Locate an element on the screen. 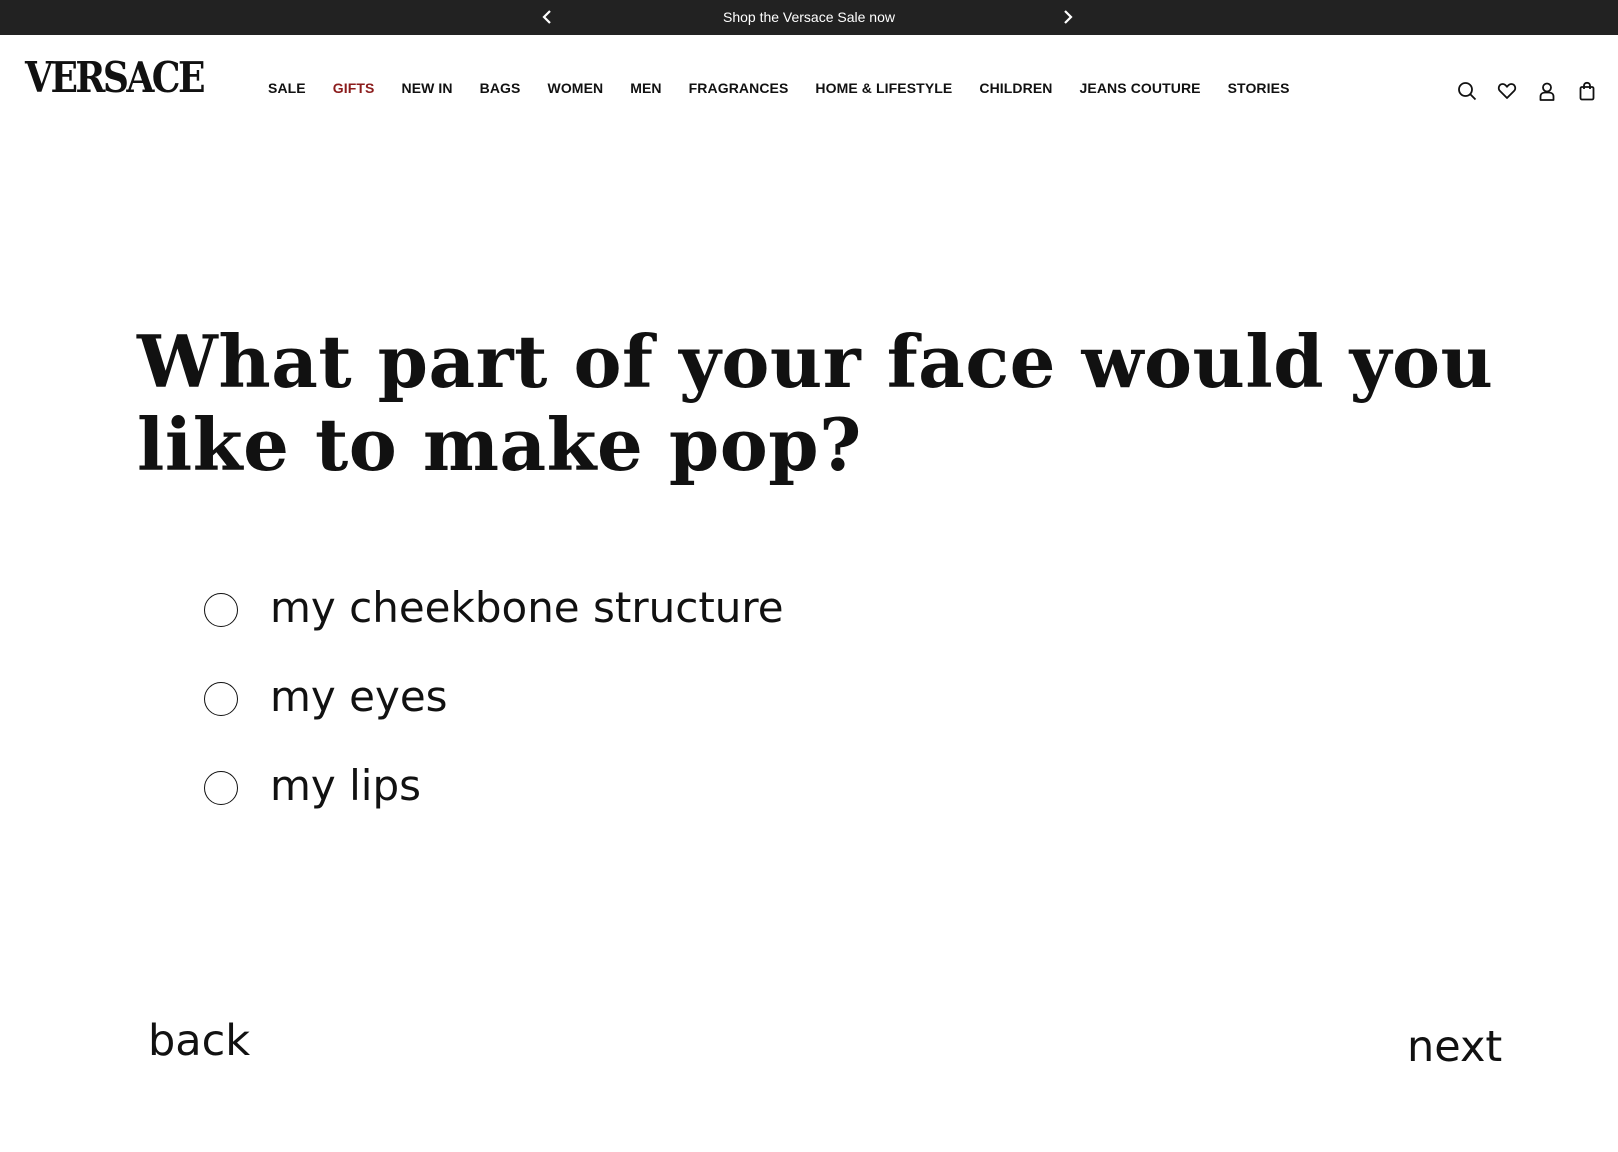 This screenshot has height=1152, width=1618. promo-bar: Shop the Versace Sale now is located at coordinates (809, 17).